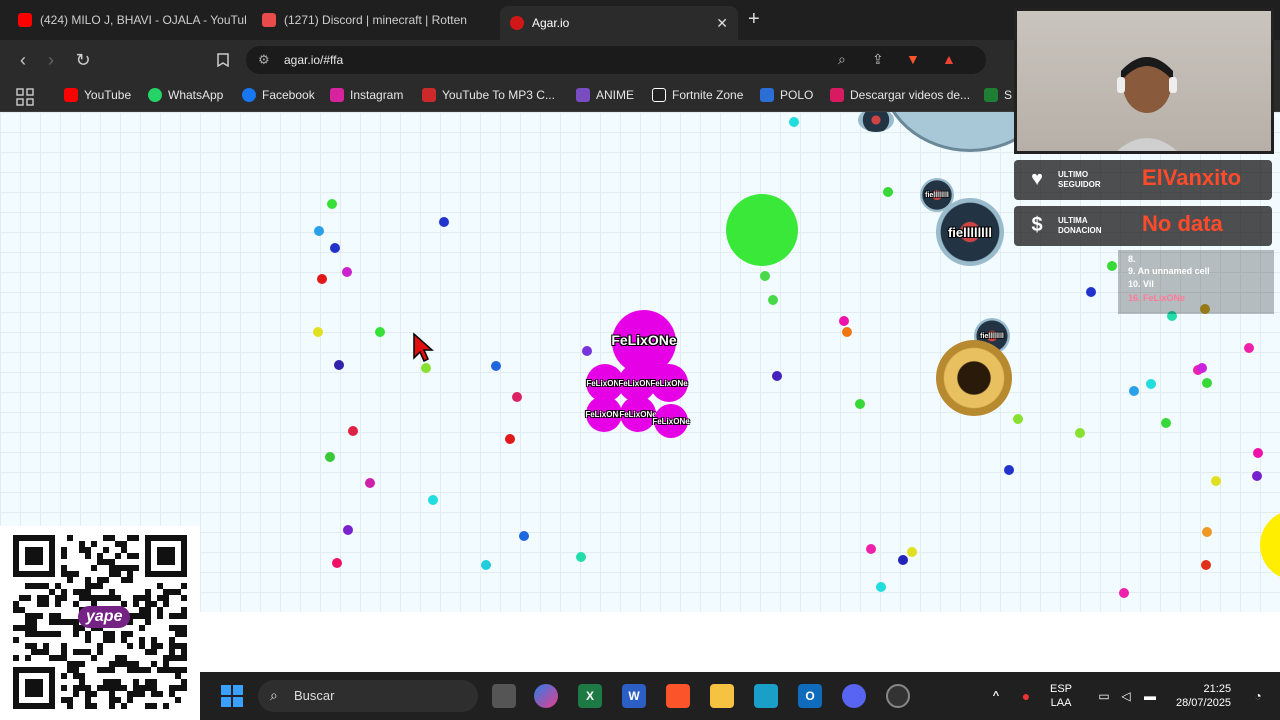 This screenshot has width=1280, height=720. Describe the element at coordinates (366, 95) in the screenshot. I see `bookmark-instagram: Instagram` at that location.